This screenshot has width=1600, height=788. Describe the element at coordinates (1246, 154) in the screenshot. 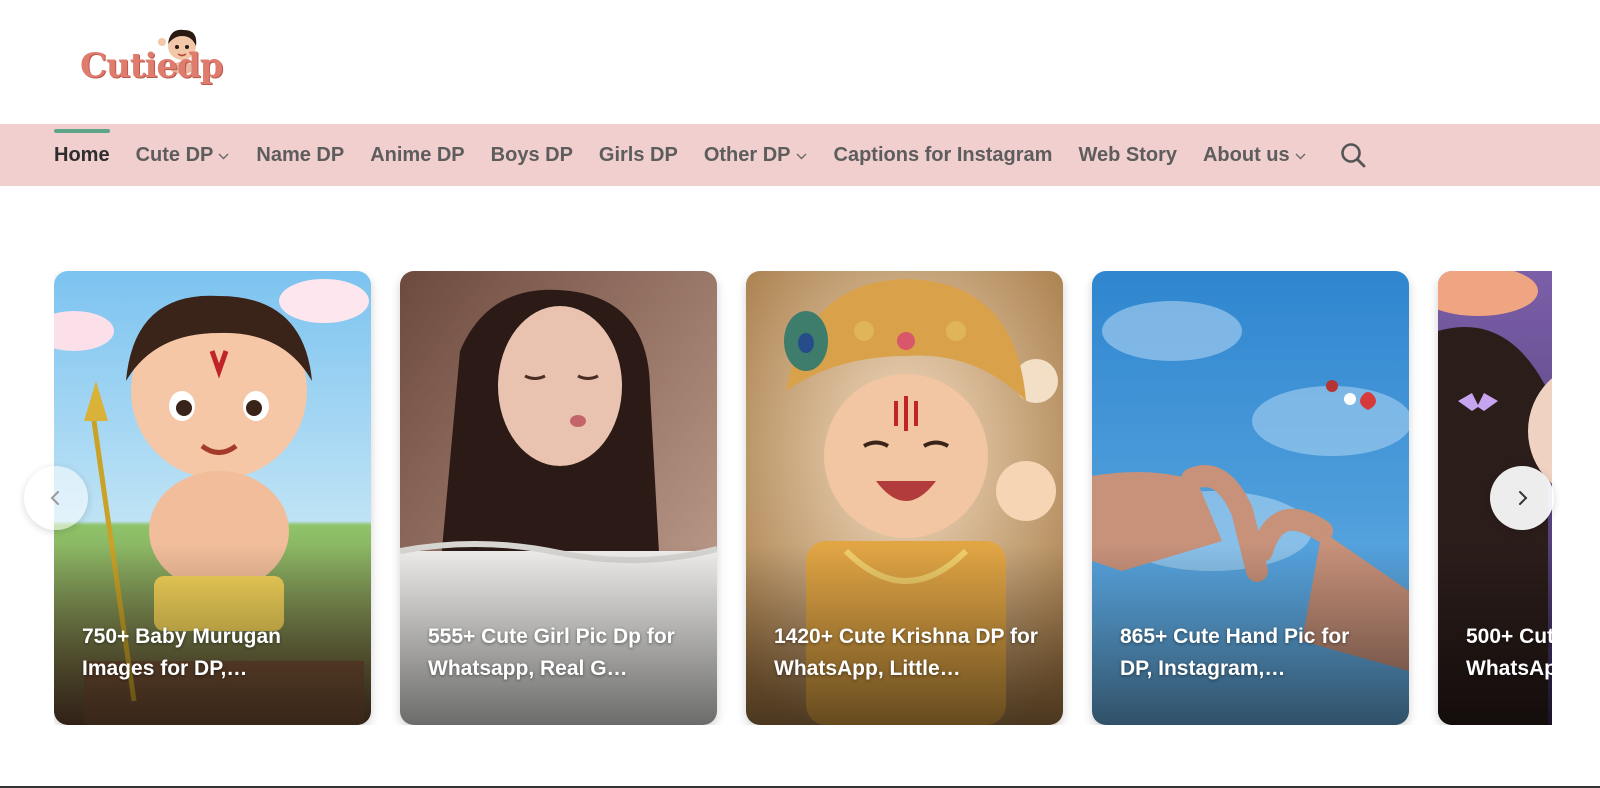

I see `nav-item-label: About us` at that location.